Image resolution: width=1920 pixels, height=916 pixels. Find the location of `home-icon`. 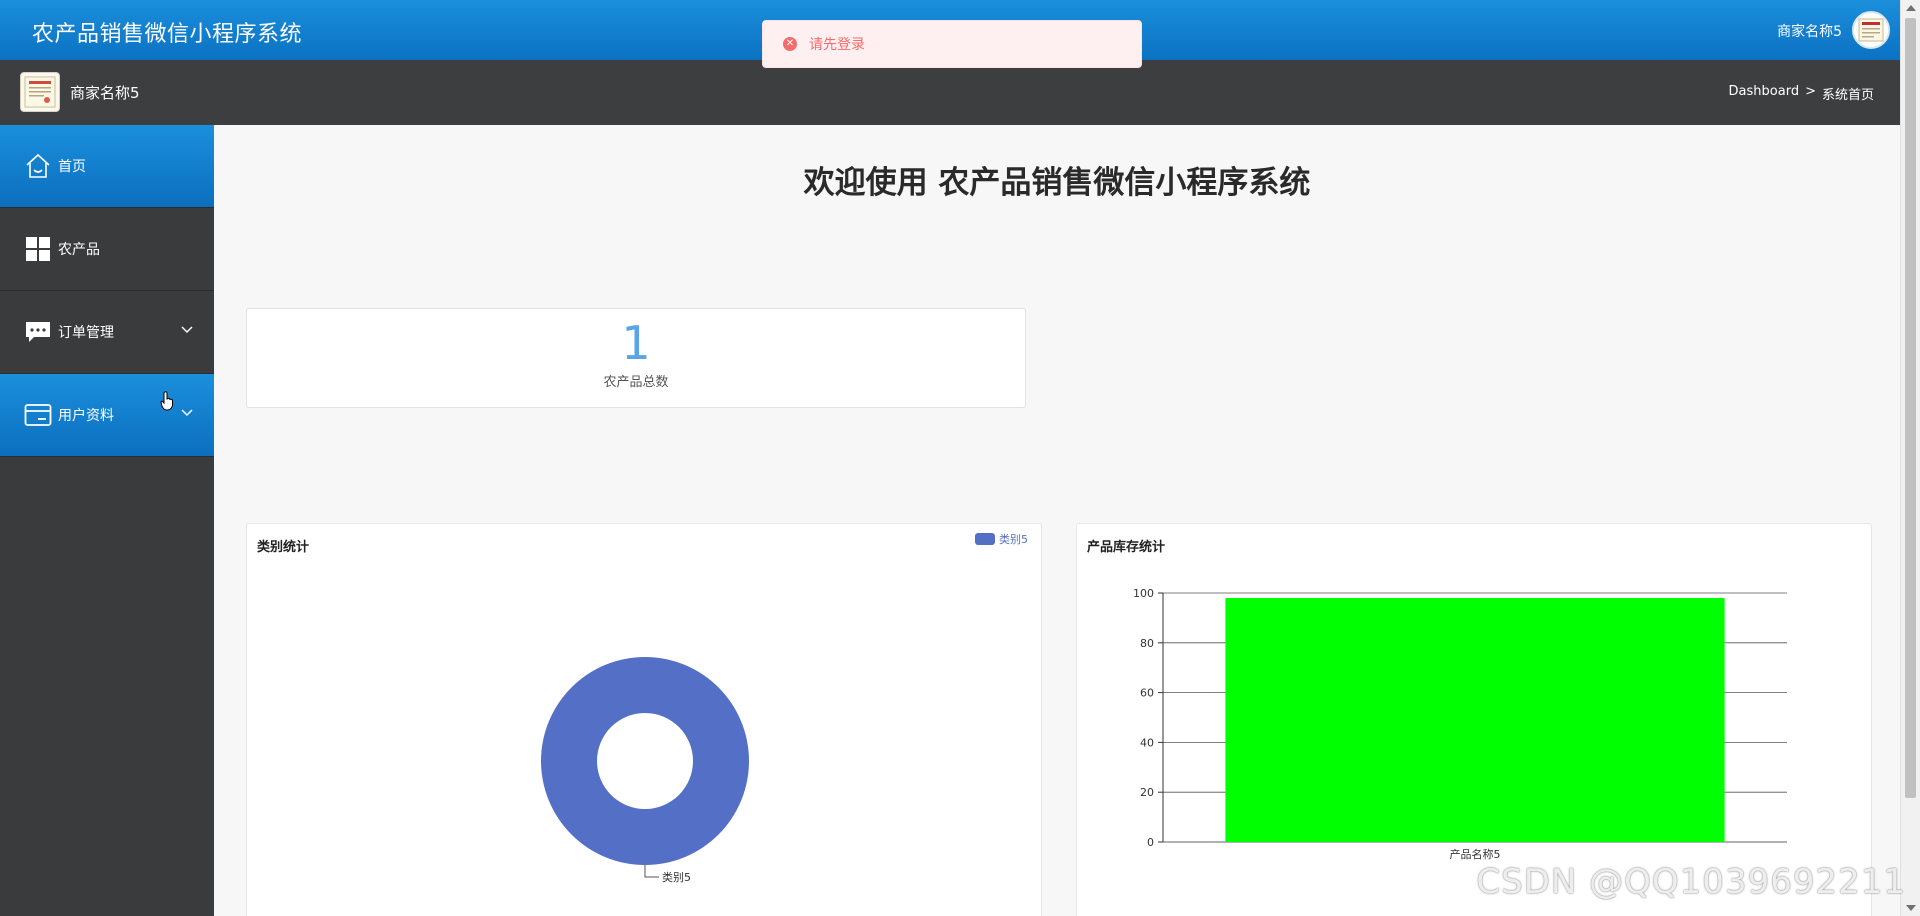

home-icon is located at coordinates (38, 166).